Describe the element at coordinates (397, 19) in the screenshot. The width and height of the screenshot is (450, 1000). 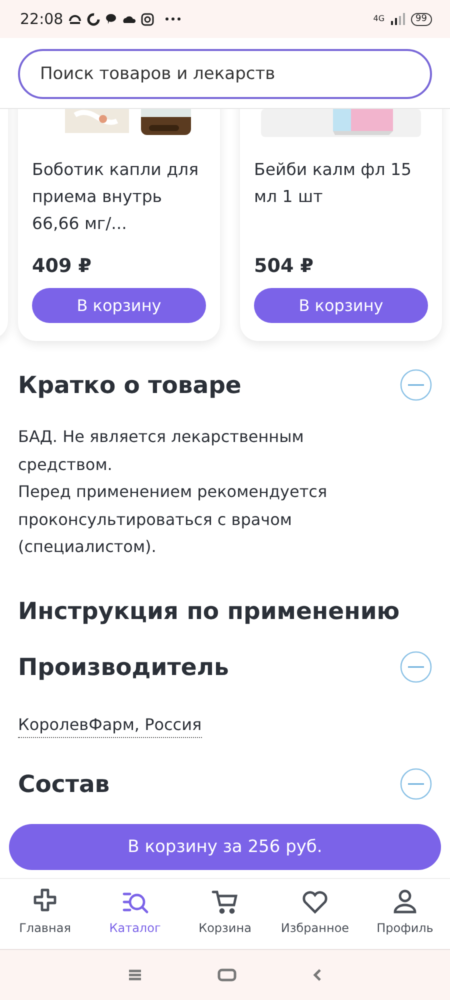
I see `signal-icon` at that location.